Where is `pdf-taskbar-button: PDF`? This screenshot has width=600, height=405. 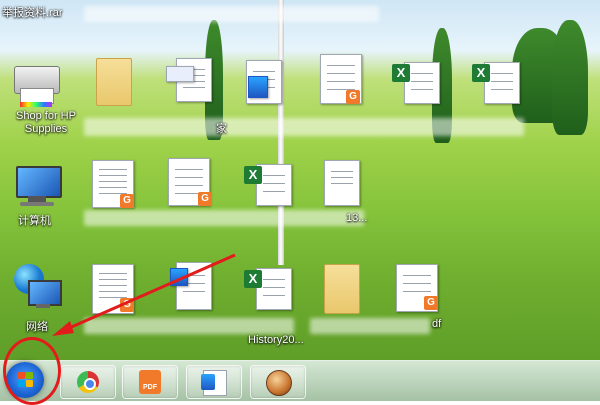
pdf-taskbar-button: PDF is located at coordinates (150, 382).